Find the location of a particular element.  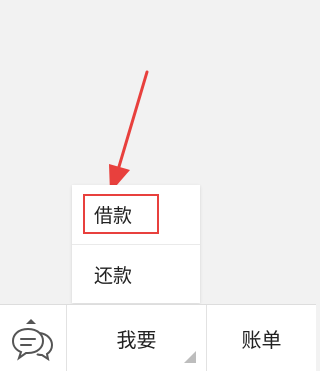

bill-button: 账单 is located at coordinates (261, 338).